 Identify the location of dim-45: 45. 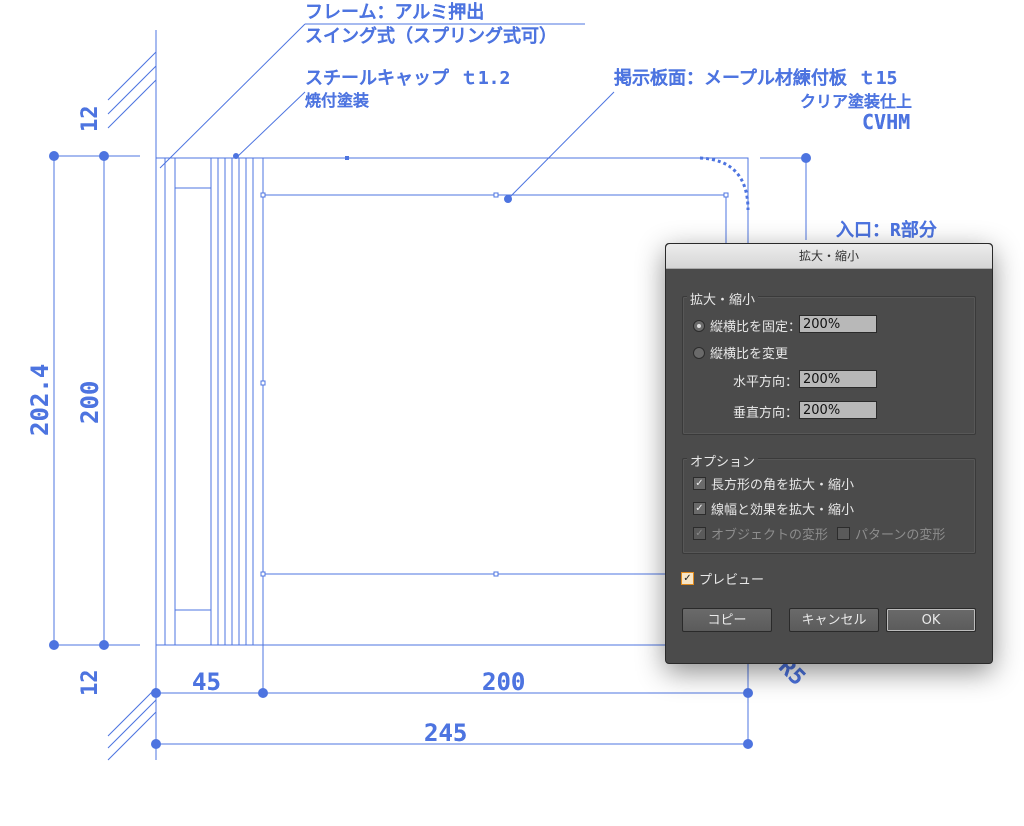
(206, 682).